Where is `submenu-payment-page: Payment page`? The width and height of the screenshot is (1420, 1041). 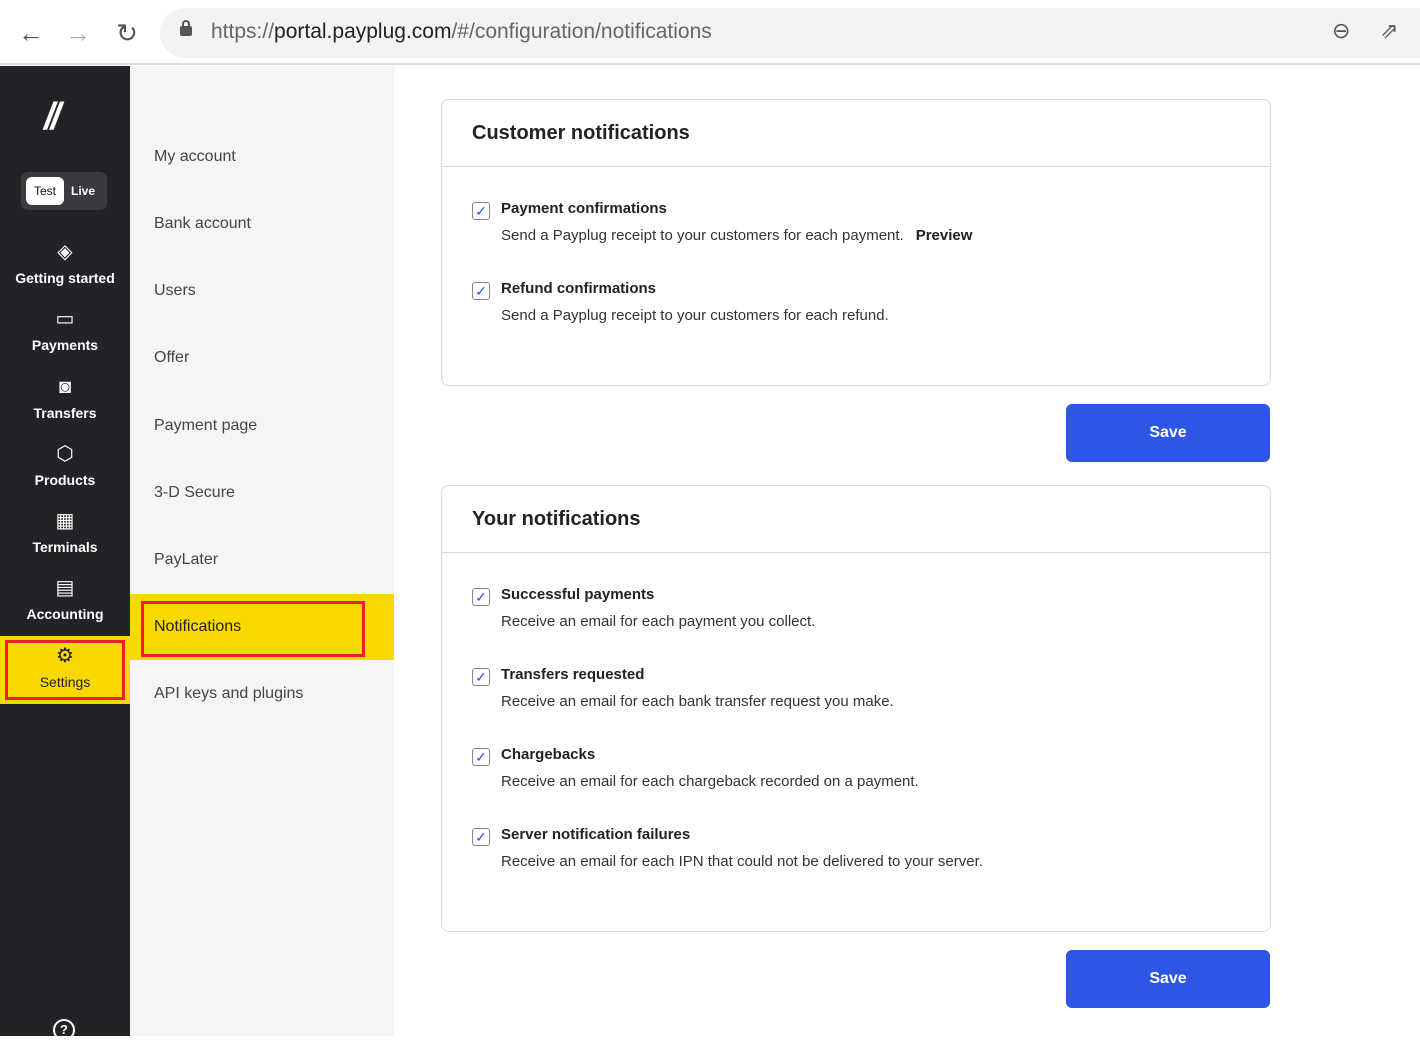 submenu-payment-page: Payment page is located at coordinates (262, 426).